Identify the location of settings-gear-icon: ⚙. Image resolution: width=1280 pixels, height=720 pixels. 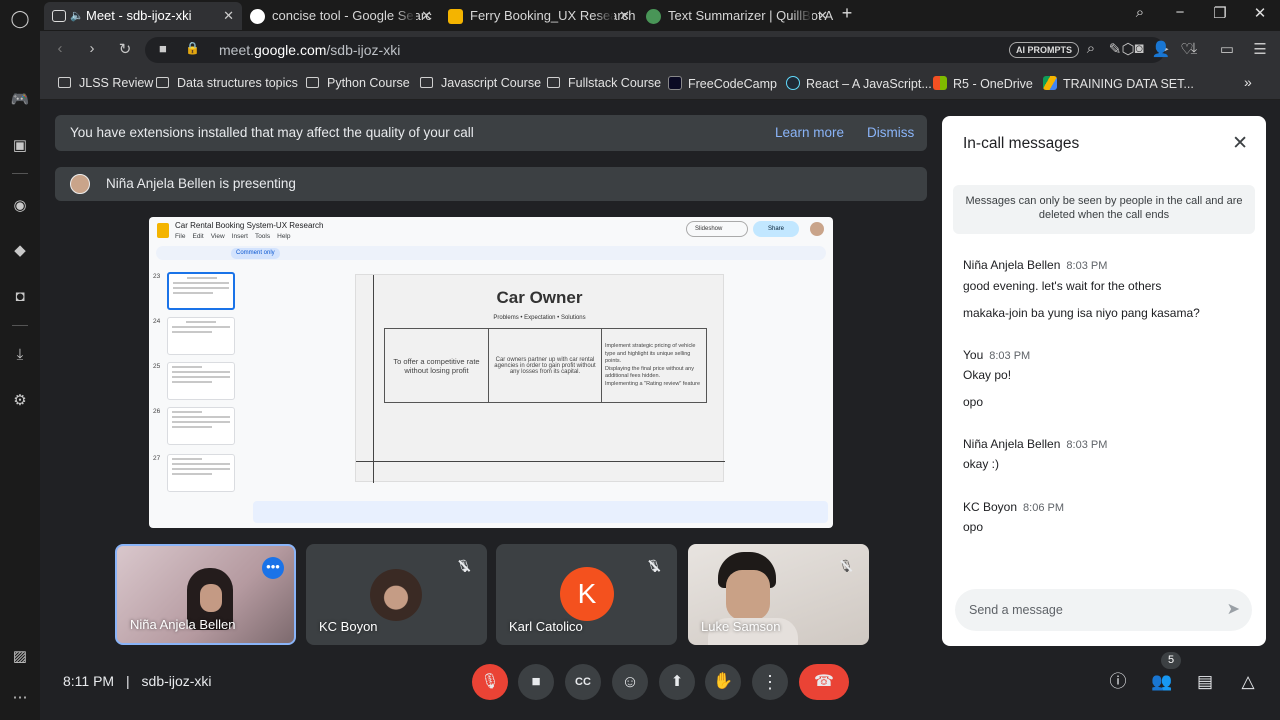
(20, 401).